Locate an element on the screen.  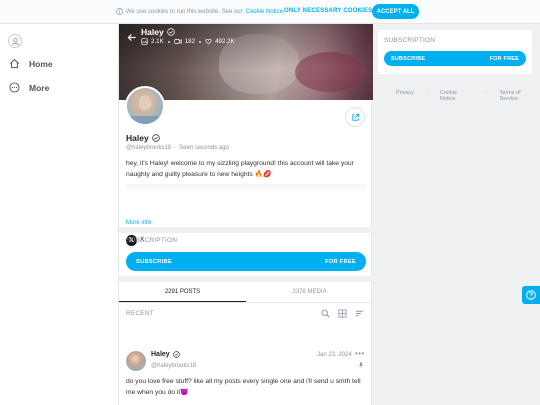
only-necessary-cookies-button: ONLY NECESSARY COOKIES is located at coordinates (328, 11).